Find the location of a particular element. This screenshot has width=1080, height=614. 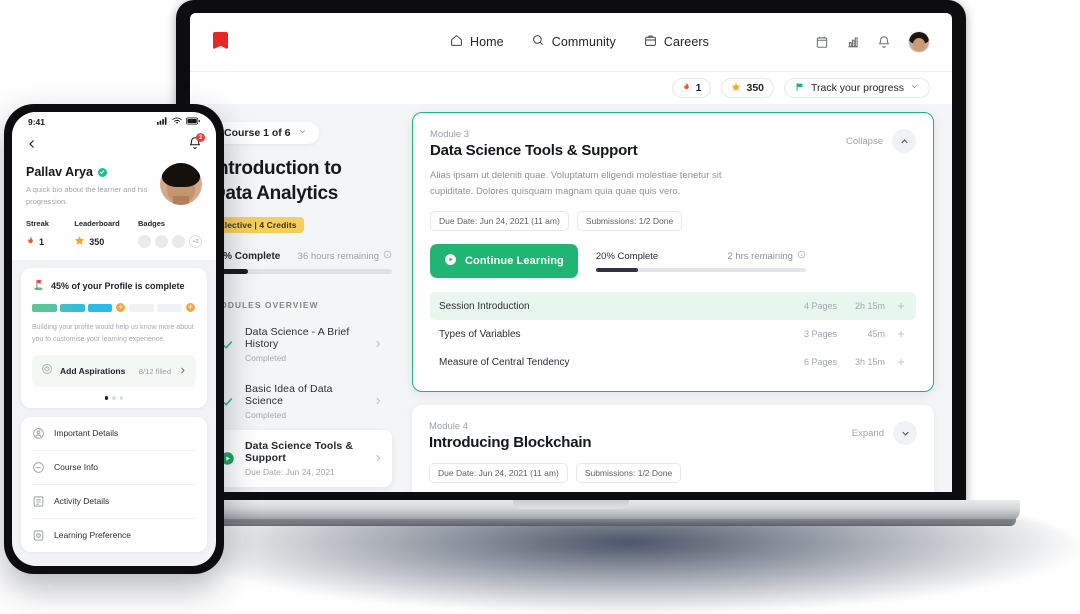

nav-item-community: Community is located at coordinates (574, 42).